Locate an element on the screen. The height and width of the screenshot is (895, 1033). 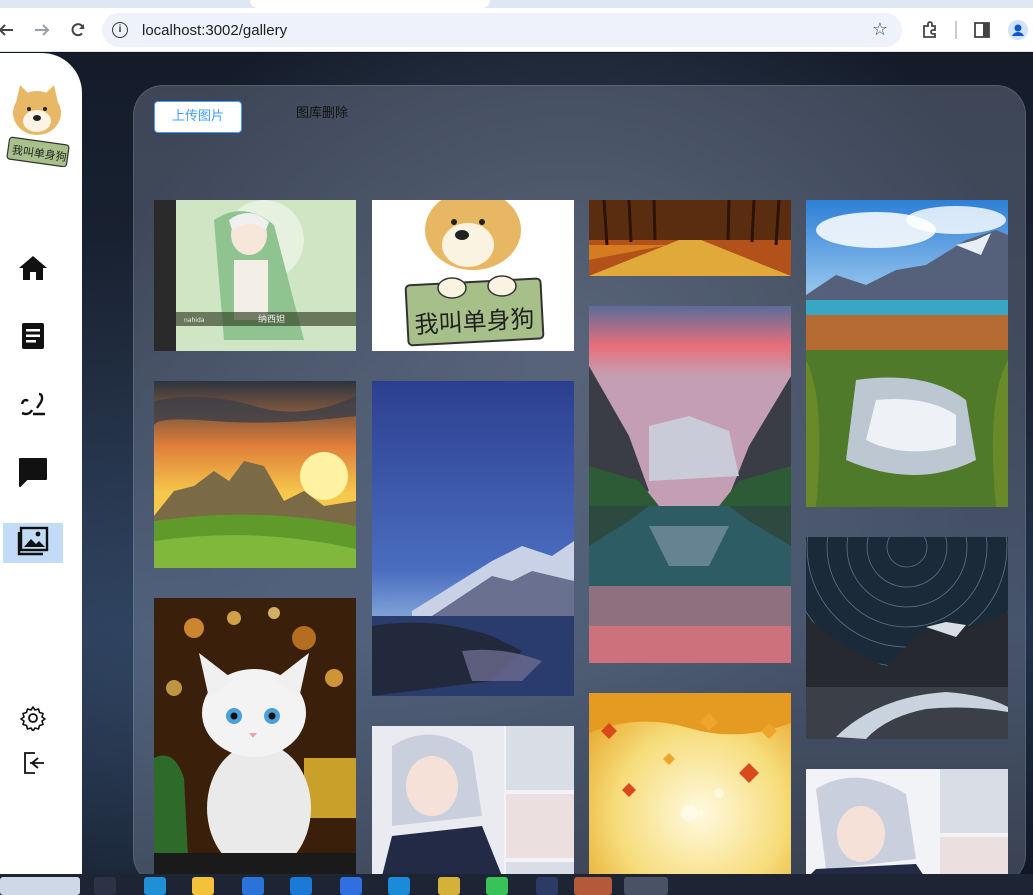
article-icon is located at coordinates (33, 338).